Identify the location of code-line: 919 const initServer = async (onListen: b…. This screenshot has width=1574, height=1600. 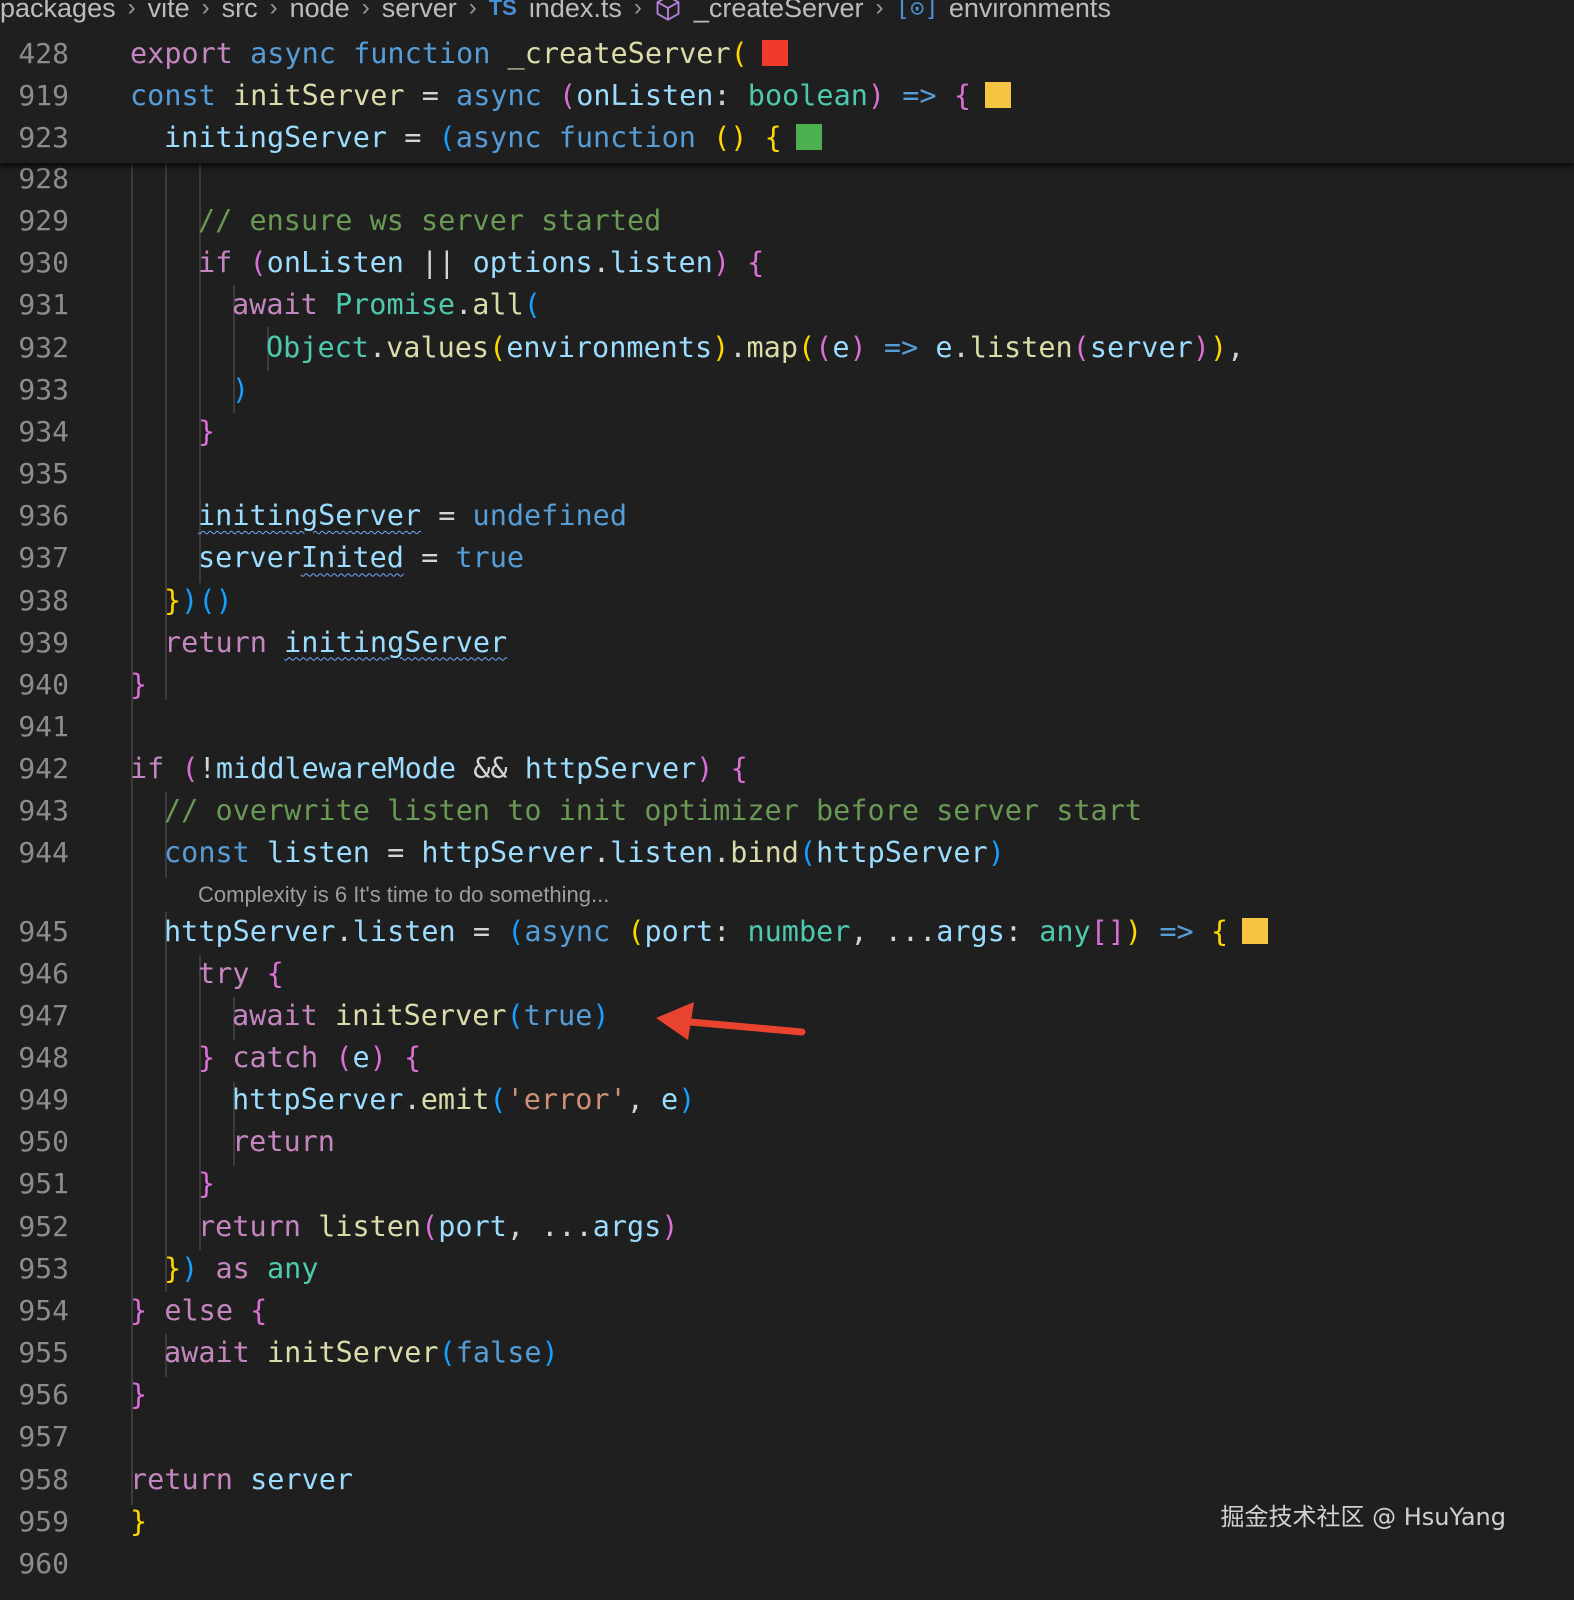
(787, 96).